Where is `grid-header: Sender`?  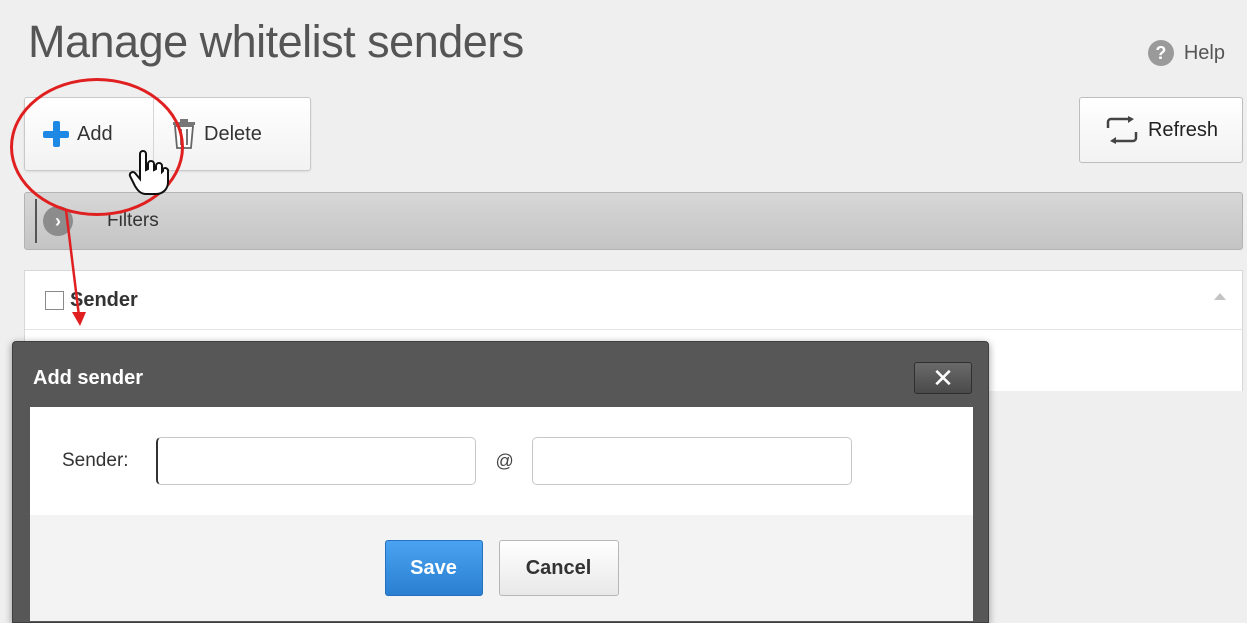
grid-header: Sender is located at coordinates (633, 300).